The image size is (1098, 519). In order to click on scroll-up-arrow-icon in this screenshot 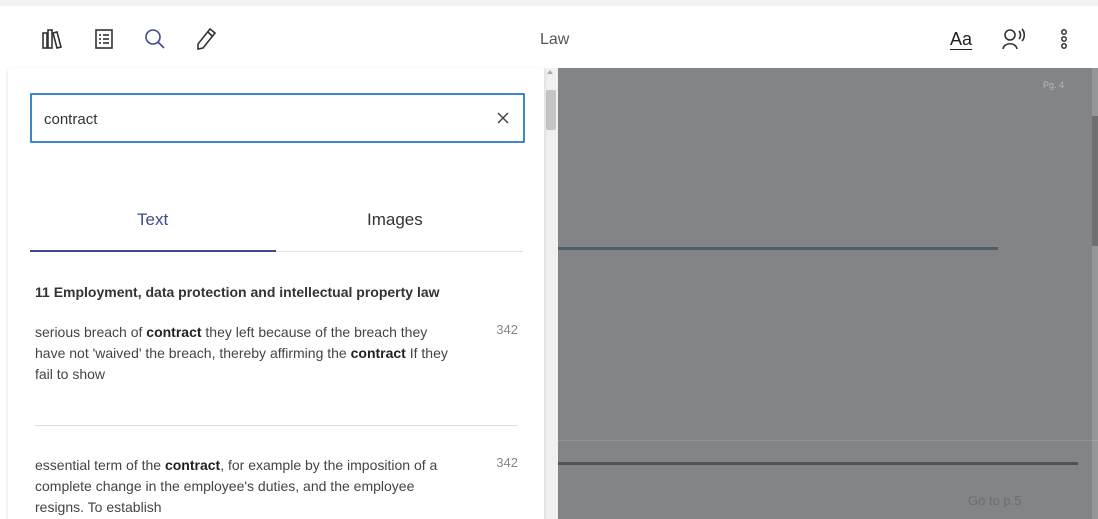, I will do `click(550, 72)`.